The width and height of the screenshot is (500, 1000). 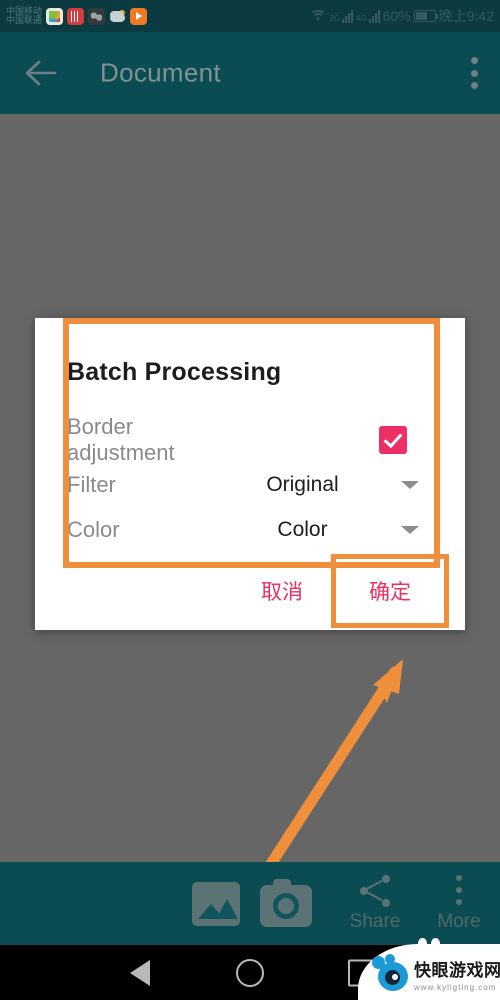 What do you see at coordinates (375, 921) in the screenshot?
I see `share-label: Share` at bounding box center [375, 921].